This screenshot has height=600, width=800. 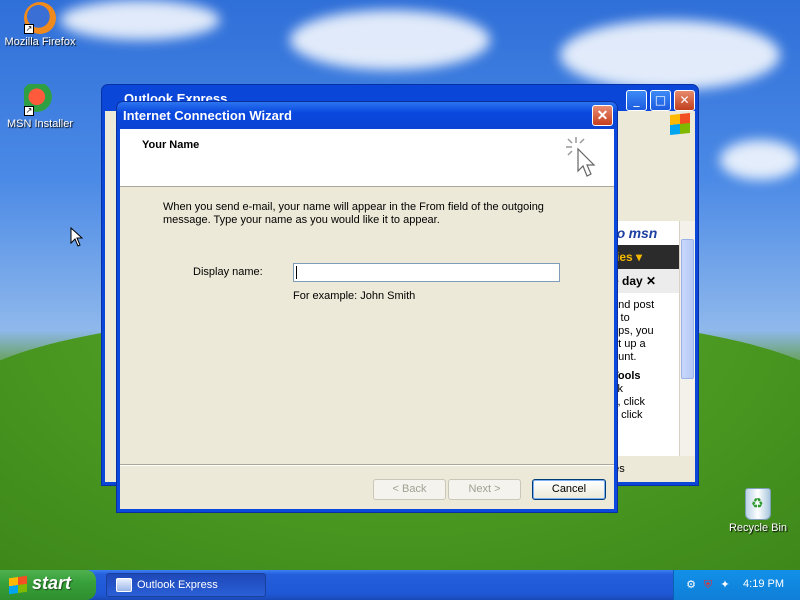 I want to click on windows-logo-icon, so click(x=680, y=124).